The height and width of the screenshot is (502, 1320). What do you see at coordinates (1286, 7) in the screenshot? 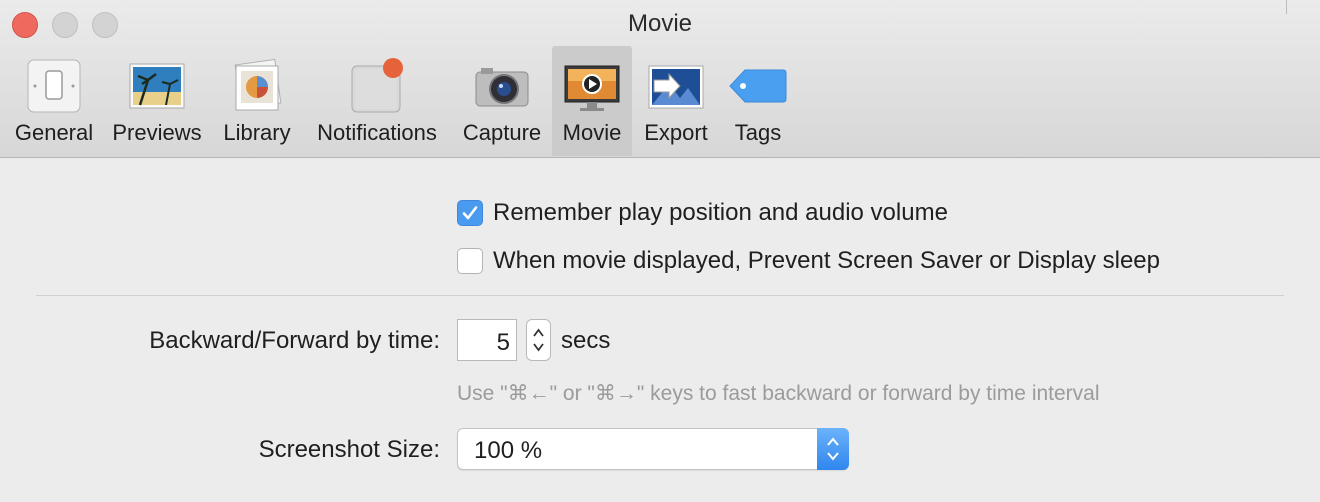
I see `edge-divider` at bounding box center [1286, 7].